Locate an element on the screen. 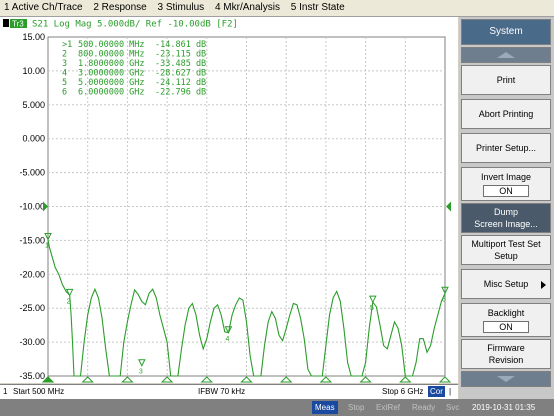  trace-id: Tr3 is located at coordinates (18, 24).